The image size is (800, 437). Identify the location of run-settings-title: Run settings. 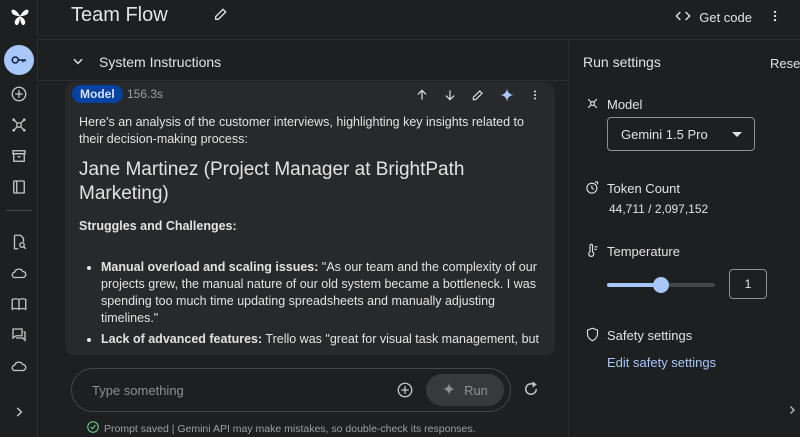
(622, 62).